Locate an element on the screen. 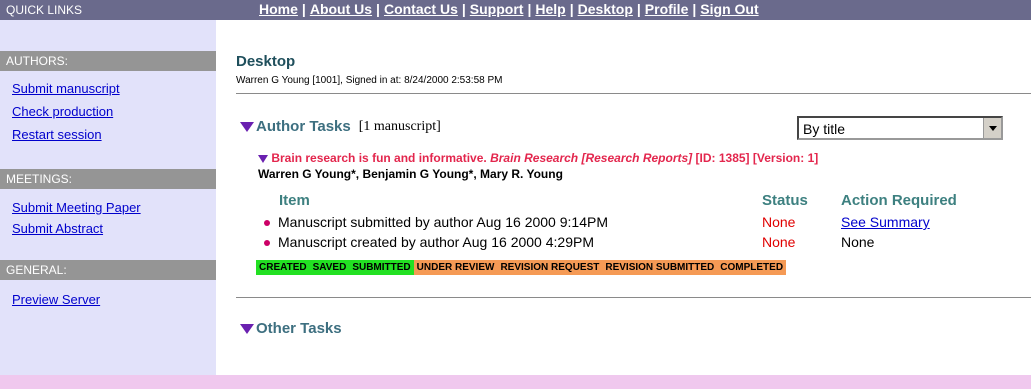 The image size is (1031, 389). see-summary-link: See Summary is located at coordinates (885, 222).